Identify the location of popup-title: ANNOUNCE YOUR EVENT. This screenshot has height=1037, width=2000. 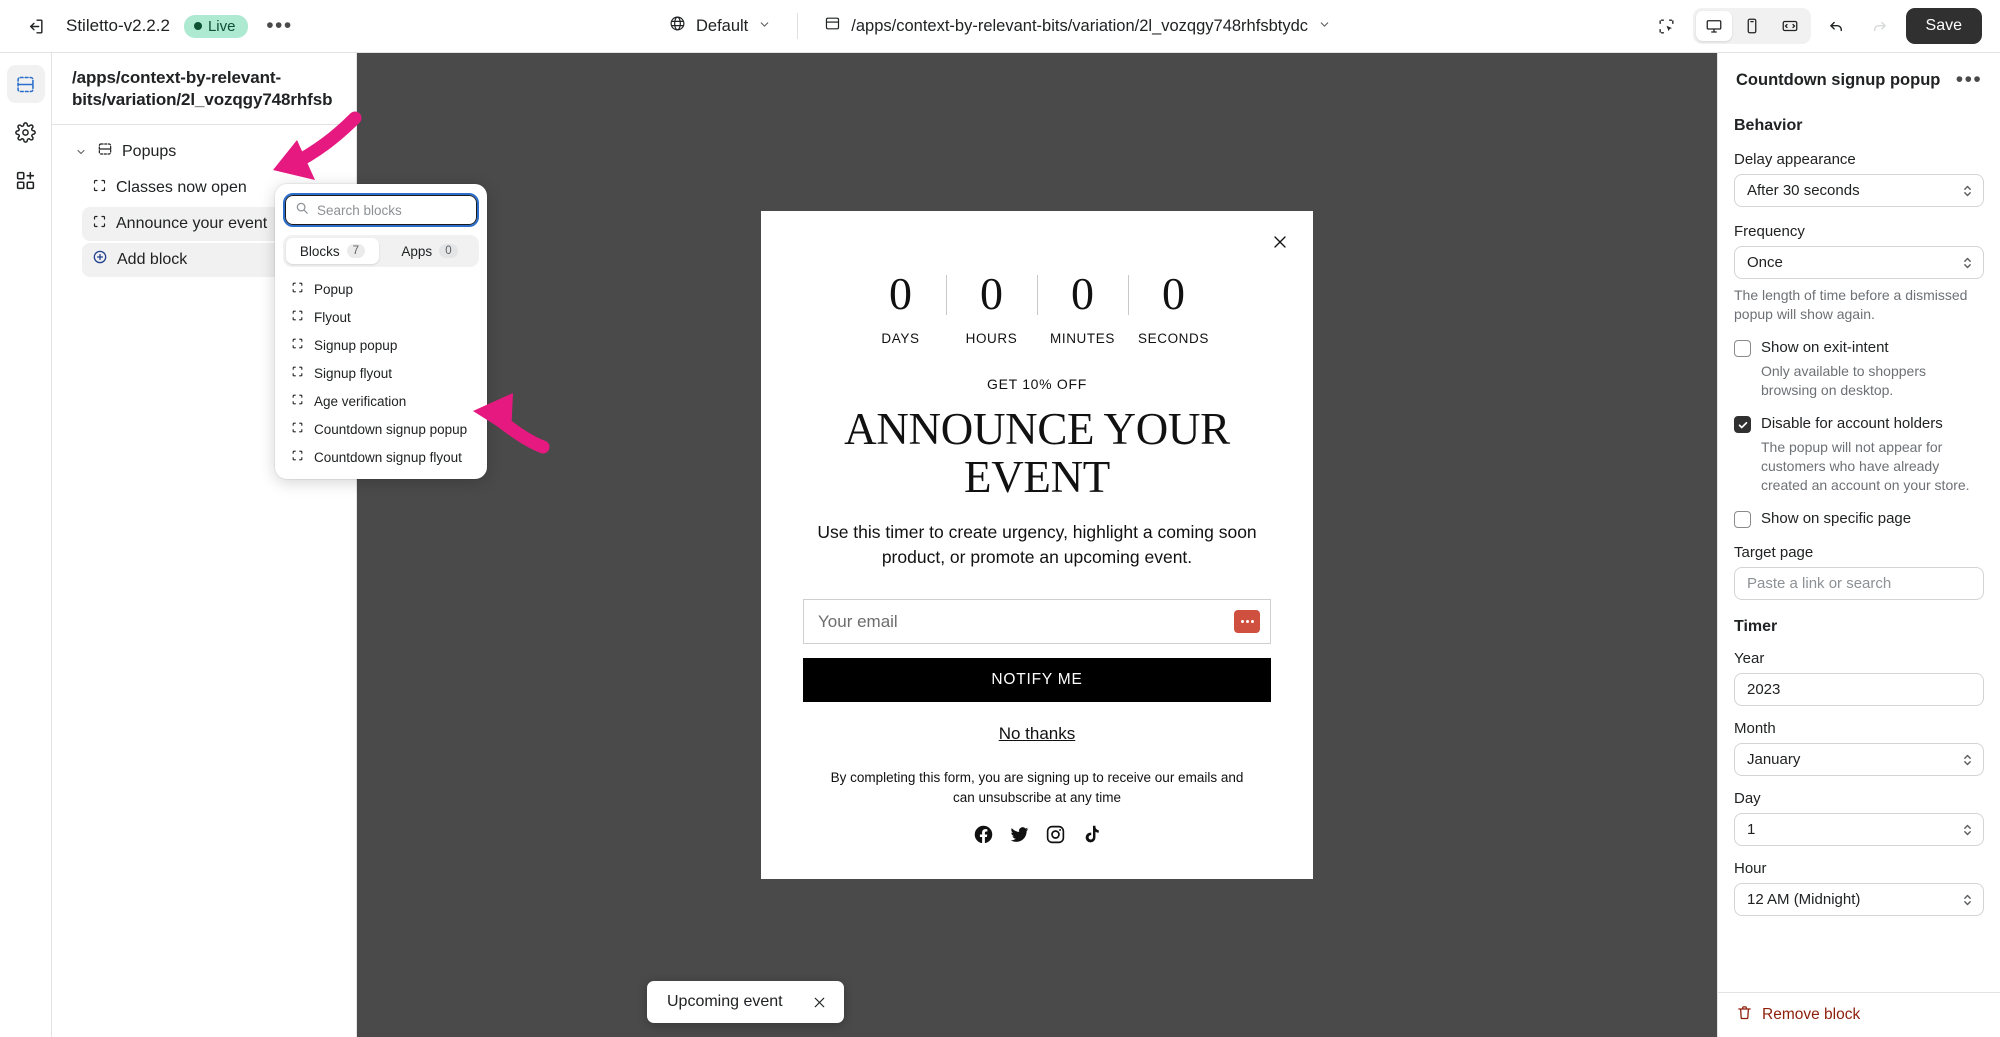
(1037, 453).